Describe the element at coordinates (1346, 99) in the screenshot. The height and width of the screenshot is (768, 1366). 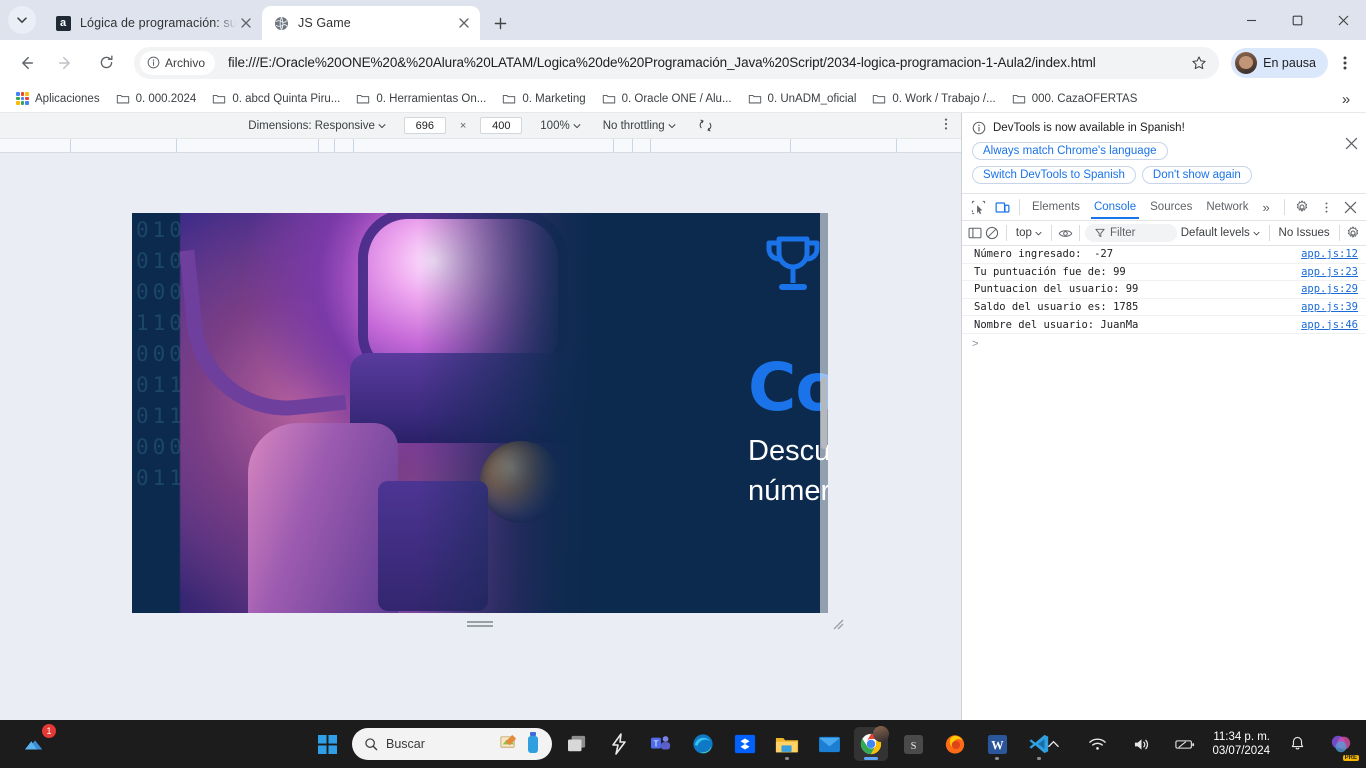
I see `bookmarks-overflow-button: »` at that location.